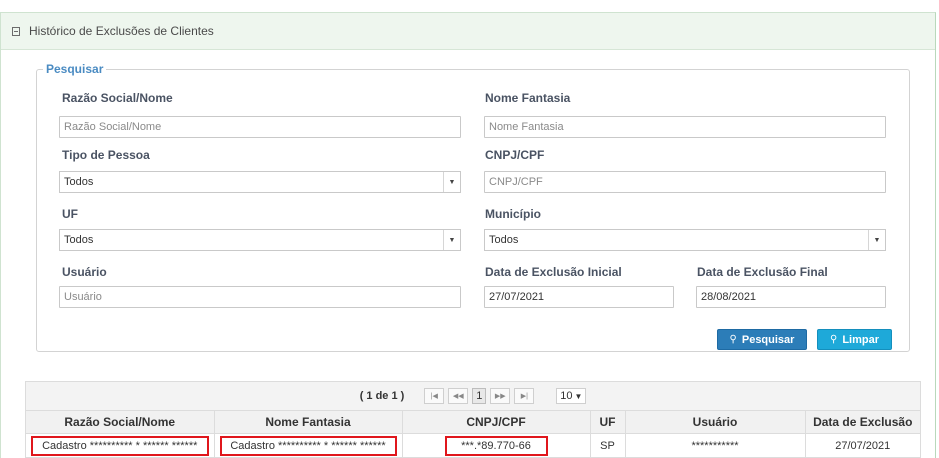 This screenshot has width=939, height=458. I want to click on column-header-data: Data de Exclusão, so click(862, 422).